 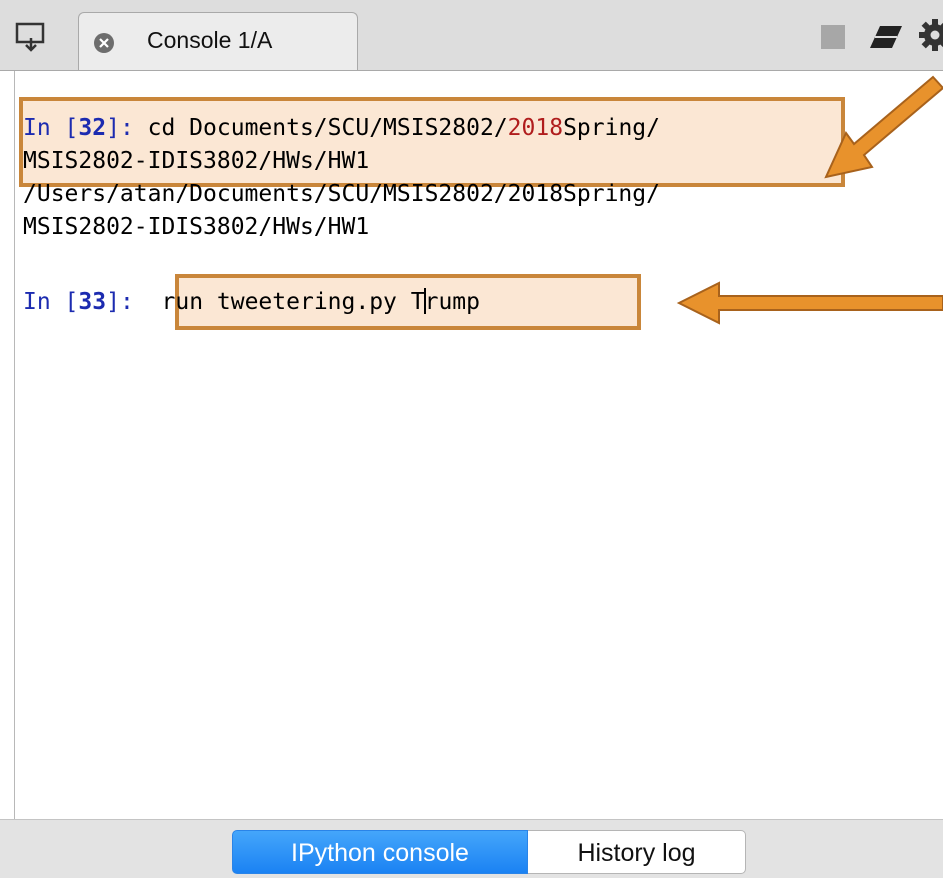 What do you see at coordinates (92, 302) in the screenshot?
I see `prompt-number-33: 33` at bounding box center [92, 302].